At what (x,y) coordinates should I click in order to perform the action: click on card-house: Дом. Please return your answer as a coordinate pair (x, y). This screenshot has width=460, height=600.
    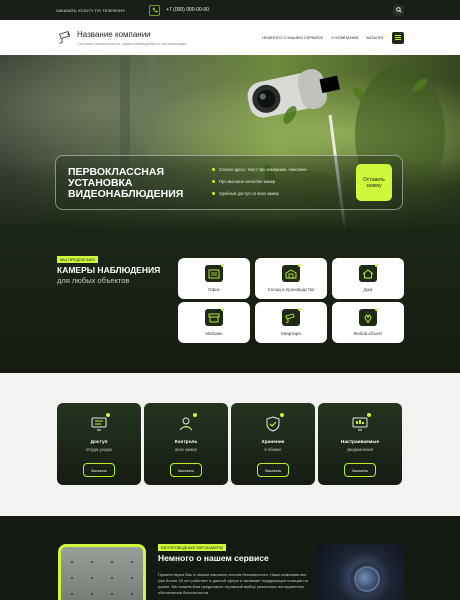
    Looking at the image, I should click on (368, 278).